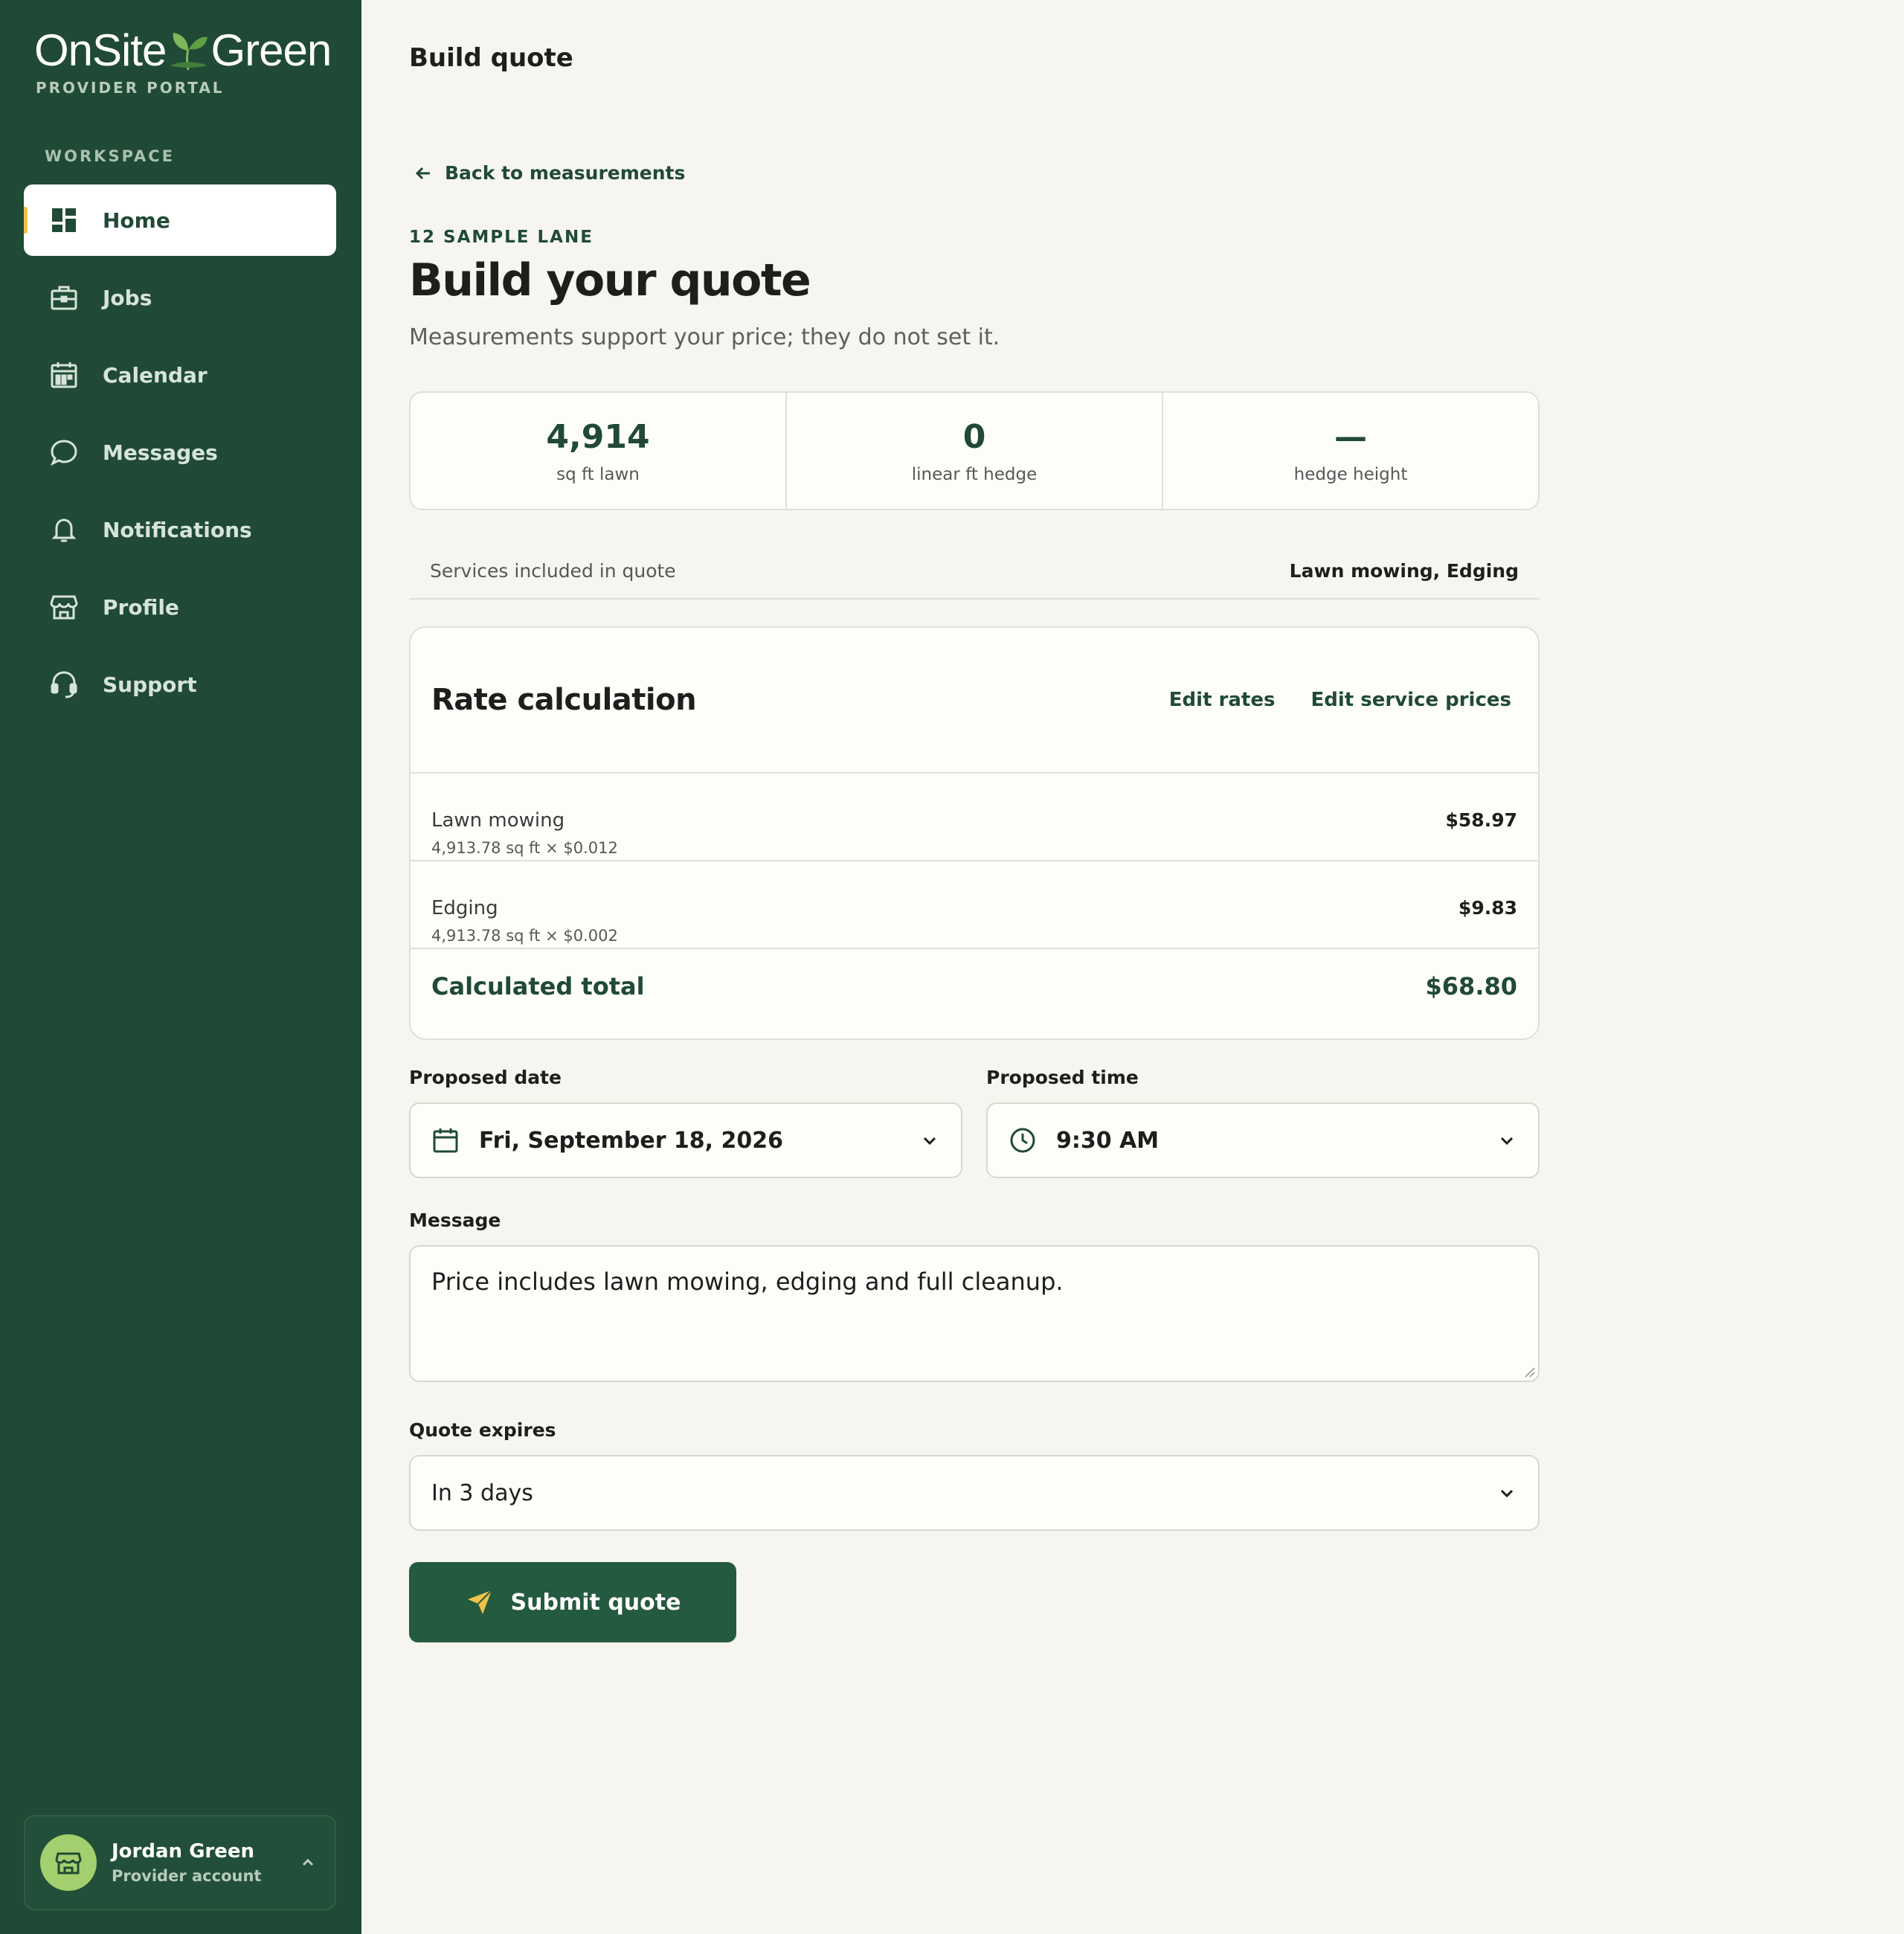 This screenshot has width=1904, height=1934. Describe the element at coordinates (482, 1493) in the screenshot. I see `quote-expires-value: In 3 days` at that location.